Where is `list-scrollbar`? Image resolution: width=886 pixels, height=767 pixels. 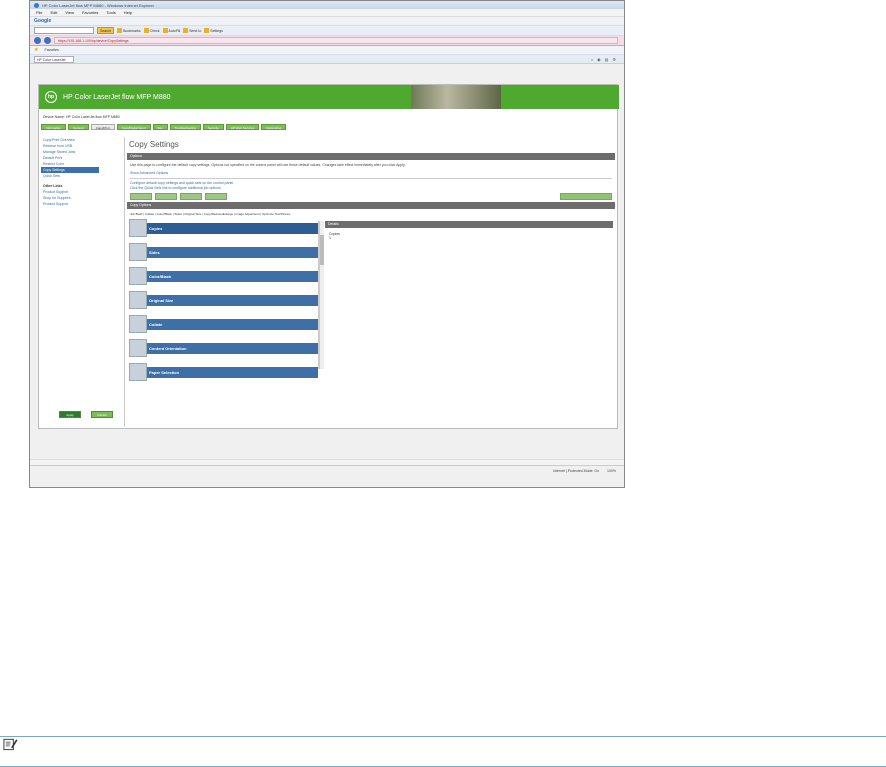 list-scrollbar is located at coordinates (321, 295).